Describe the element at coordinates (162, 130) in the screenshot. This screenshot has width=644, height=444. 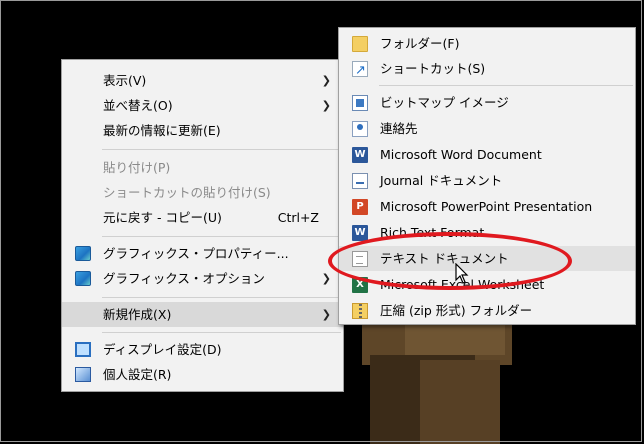
I see `menu-item-label: 最新の情報に更新(E)` at that location.